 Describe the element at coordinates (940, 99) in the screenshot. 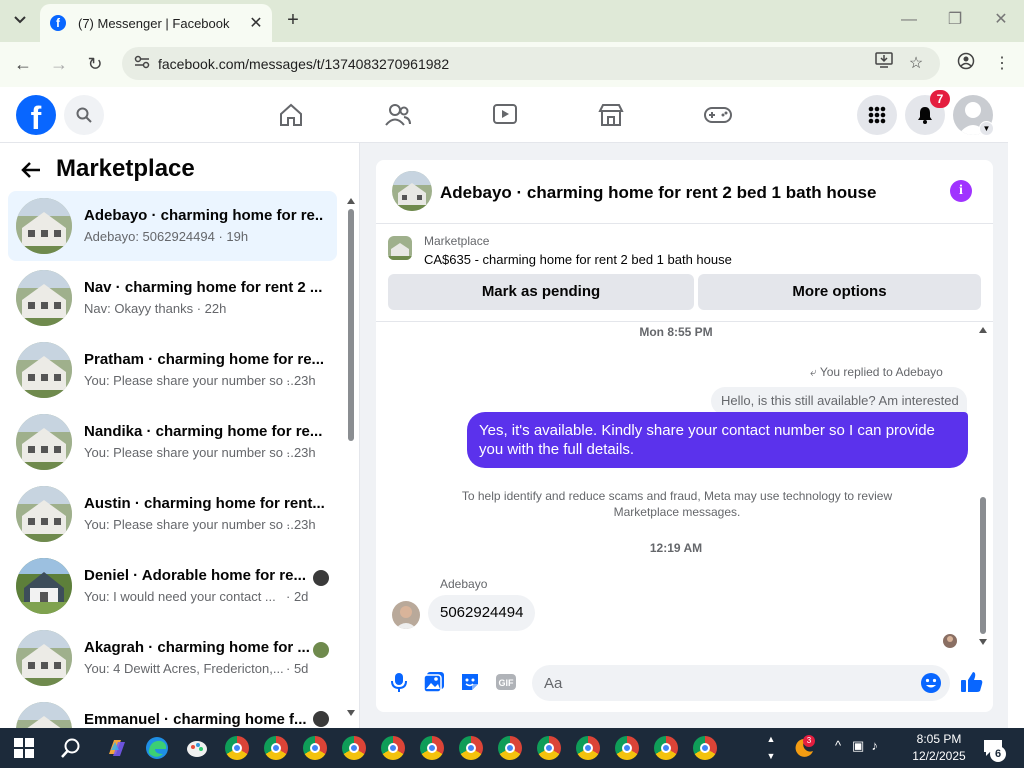

I see `notifications-badge: 7` at that location.